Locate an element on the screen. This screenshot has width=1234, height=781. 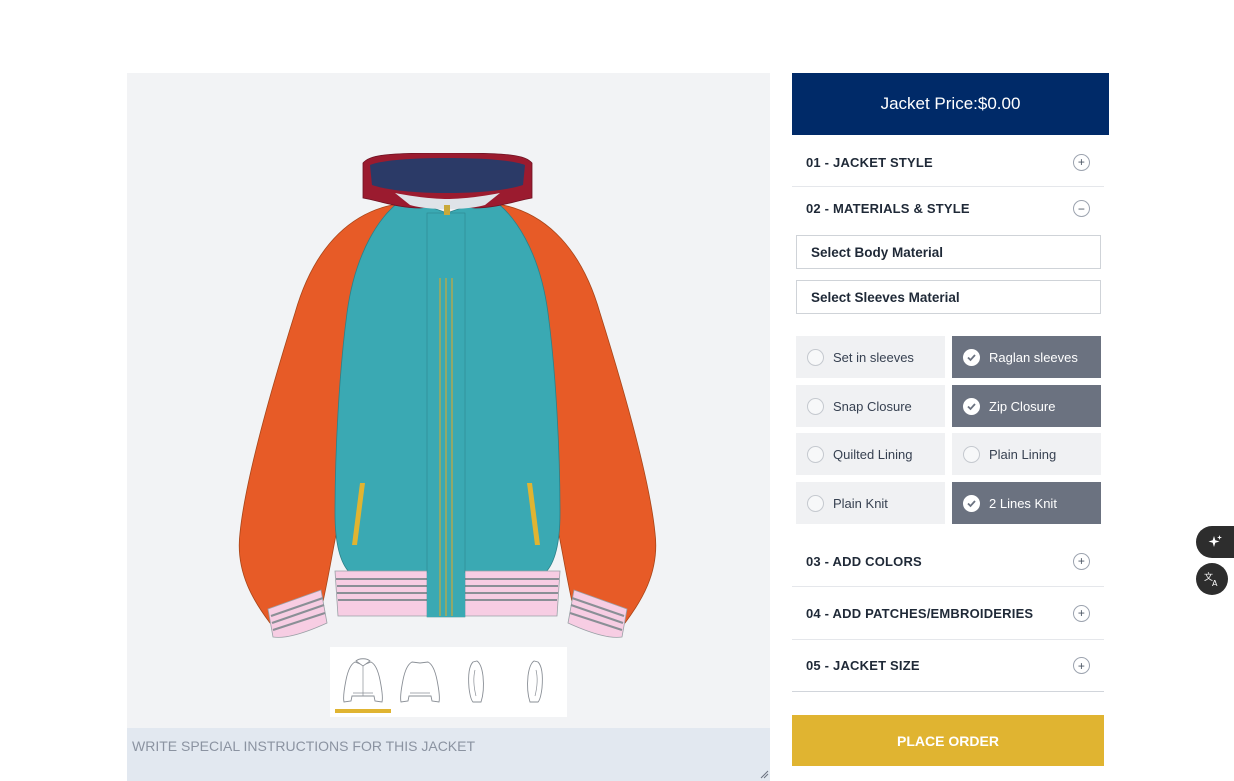
option-plain-knit: Plain Knit is located at coordinates (870, 503).